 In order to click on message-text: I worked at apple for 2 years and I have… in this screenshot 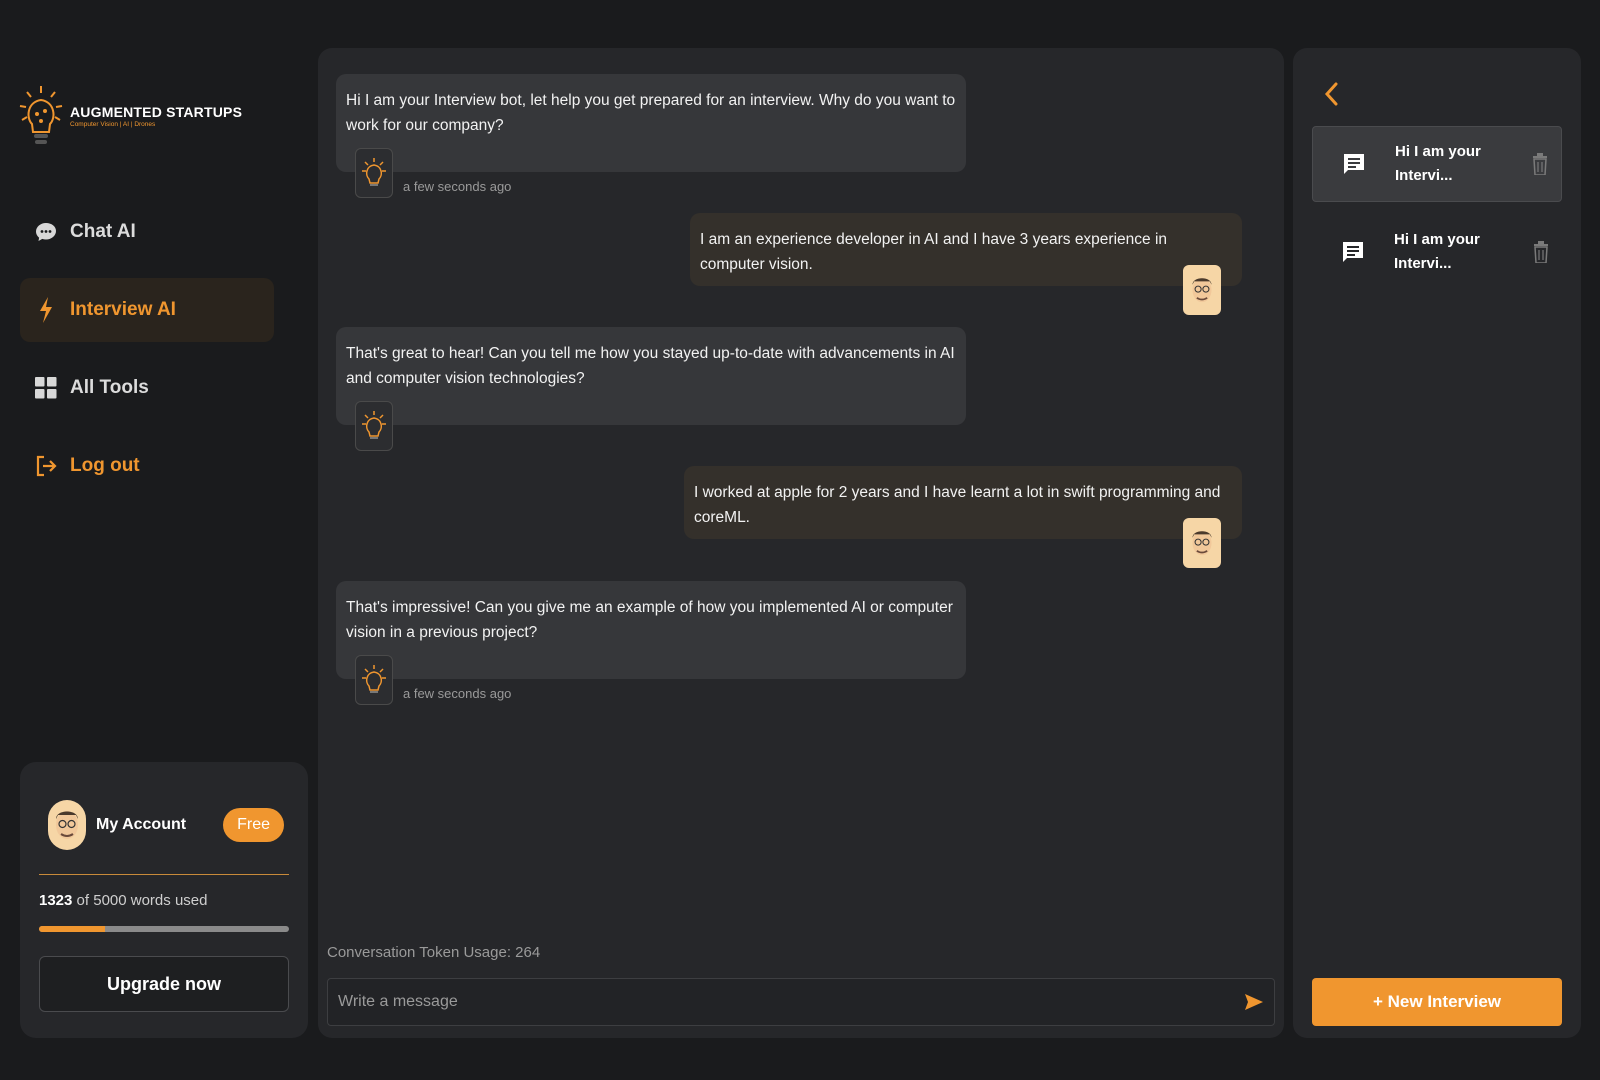, I will do `click(957, 505)`.